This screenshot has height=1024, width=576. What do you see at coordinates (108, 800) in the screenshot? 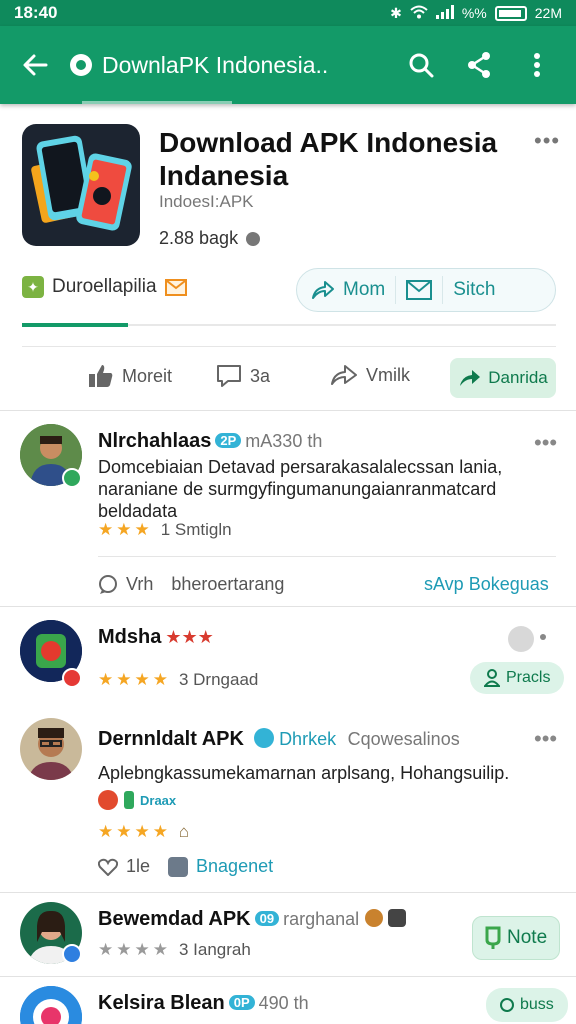
I see `game-icon` at bounding box center [108, 800].